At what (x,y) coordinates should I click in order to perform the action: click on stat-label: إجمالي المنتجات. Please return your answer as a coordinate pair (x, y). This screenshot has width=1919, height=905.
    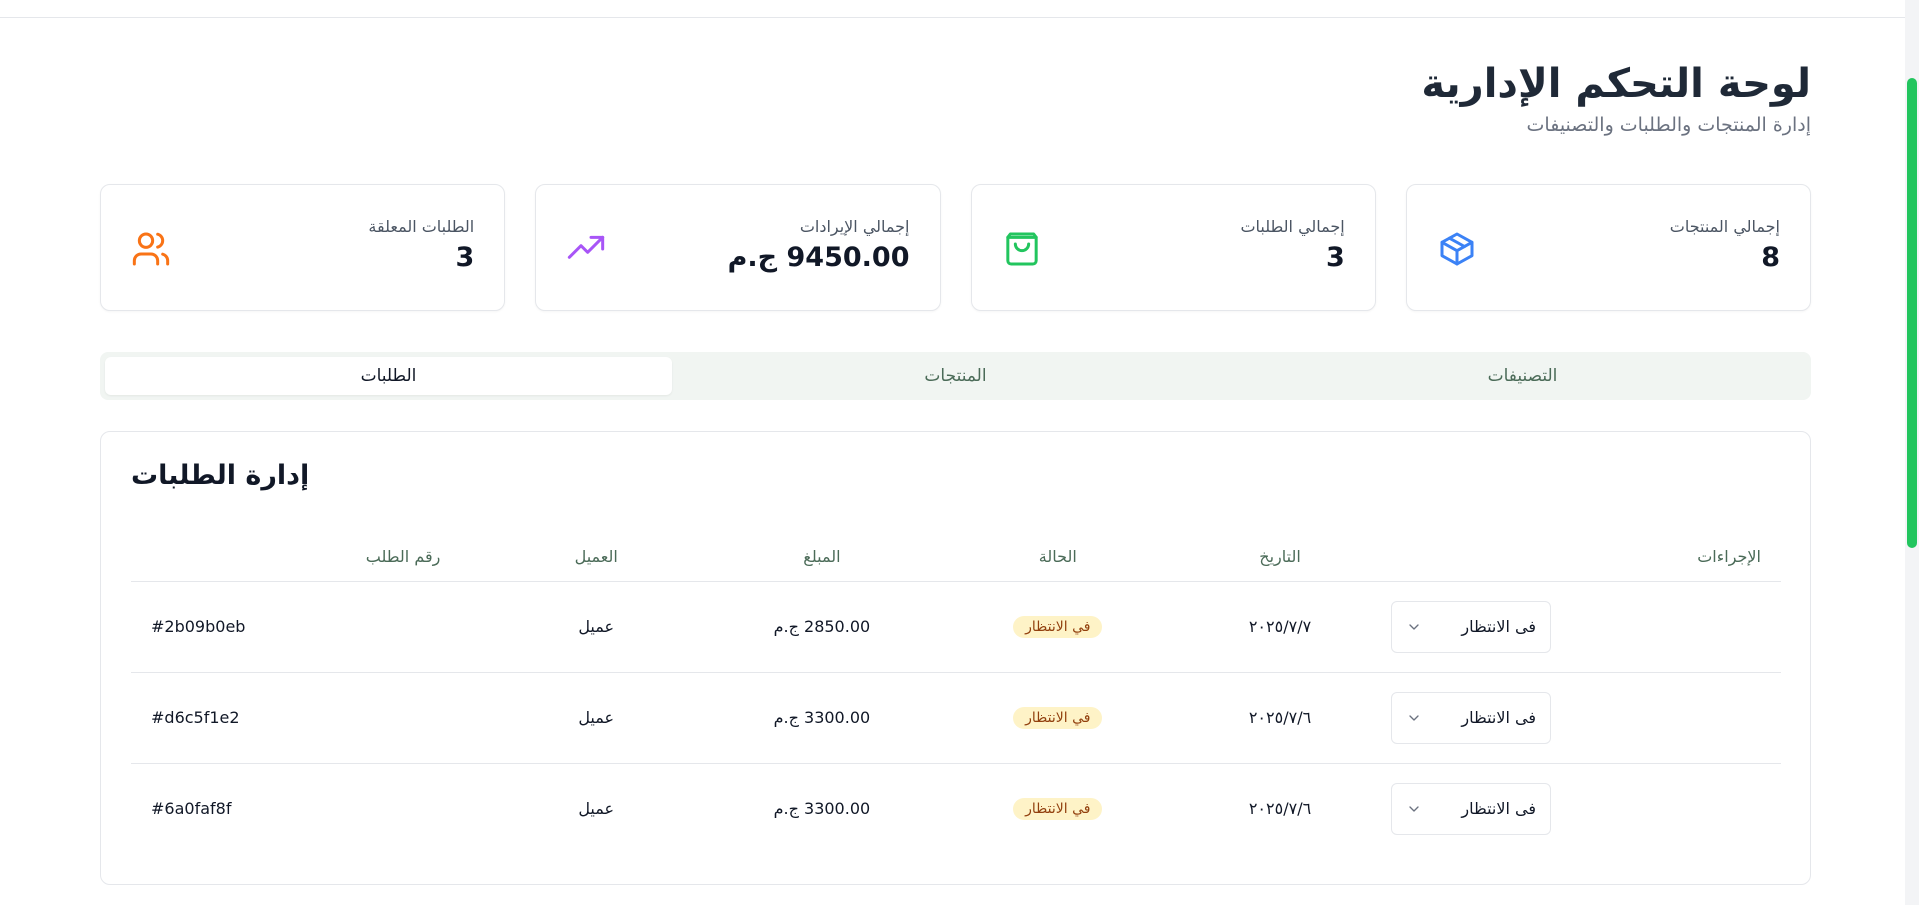
    Looking at the image, I should click on (1724, 226).